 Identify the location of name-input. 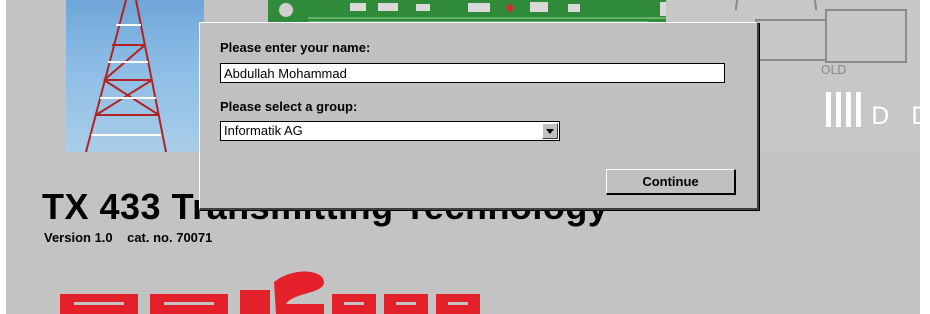
(472, 73).